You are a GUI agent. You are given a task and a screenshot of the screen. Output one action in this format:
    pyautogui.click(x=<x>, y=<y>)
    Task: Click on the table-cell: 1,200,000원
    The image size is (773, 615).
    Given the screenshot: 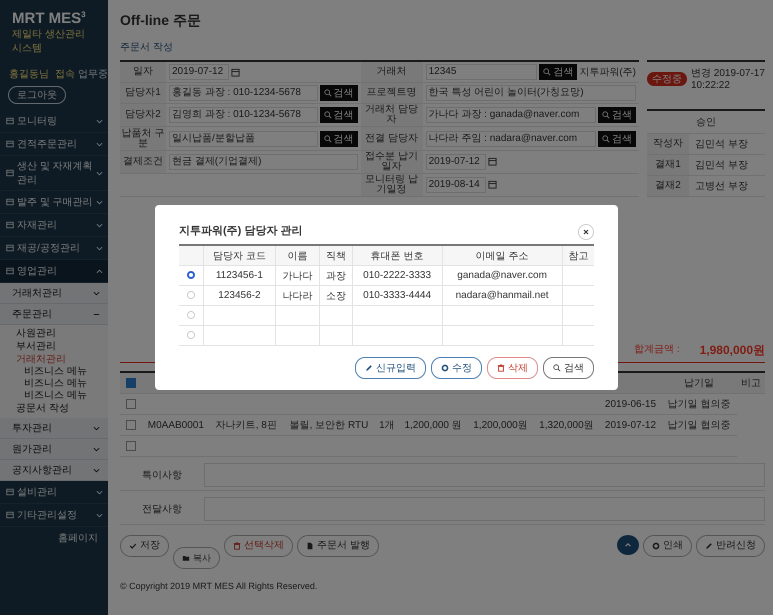 What is the action you would take?
    pyautogui.click(x=501, y=425)
    